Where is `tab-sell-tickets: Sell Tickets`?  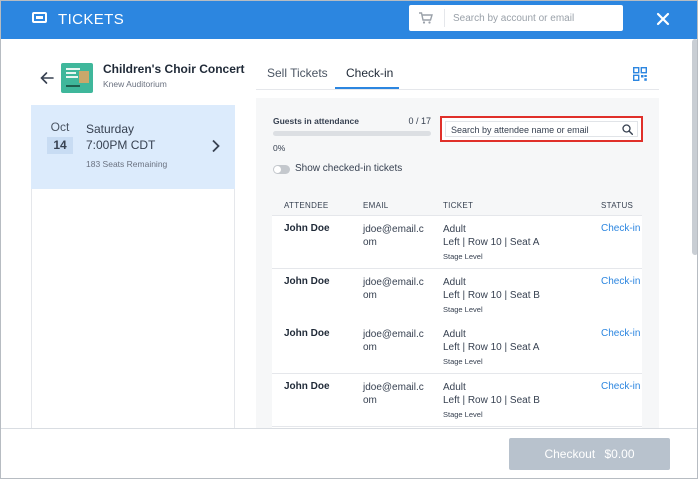 tab-sell-tickets: Sell Tickets is located at coordinates (297, 73).